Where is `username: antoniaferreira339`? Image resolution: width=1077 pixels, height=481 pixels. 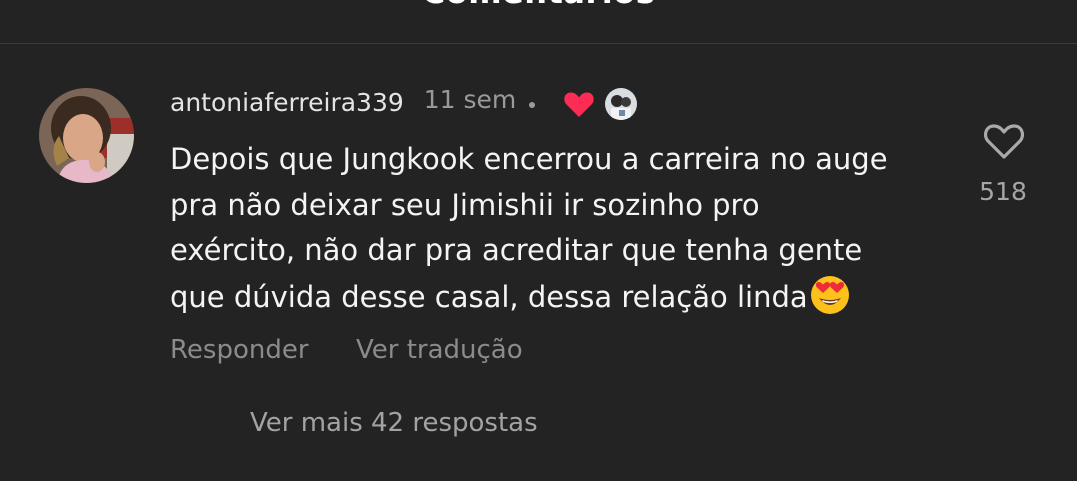
username: antoniaferreira339 is located at coordinates (287, 102).